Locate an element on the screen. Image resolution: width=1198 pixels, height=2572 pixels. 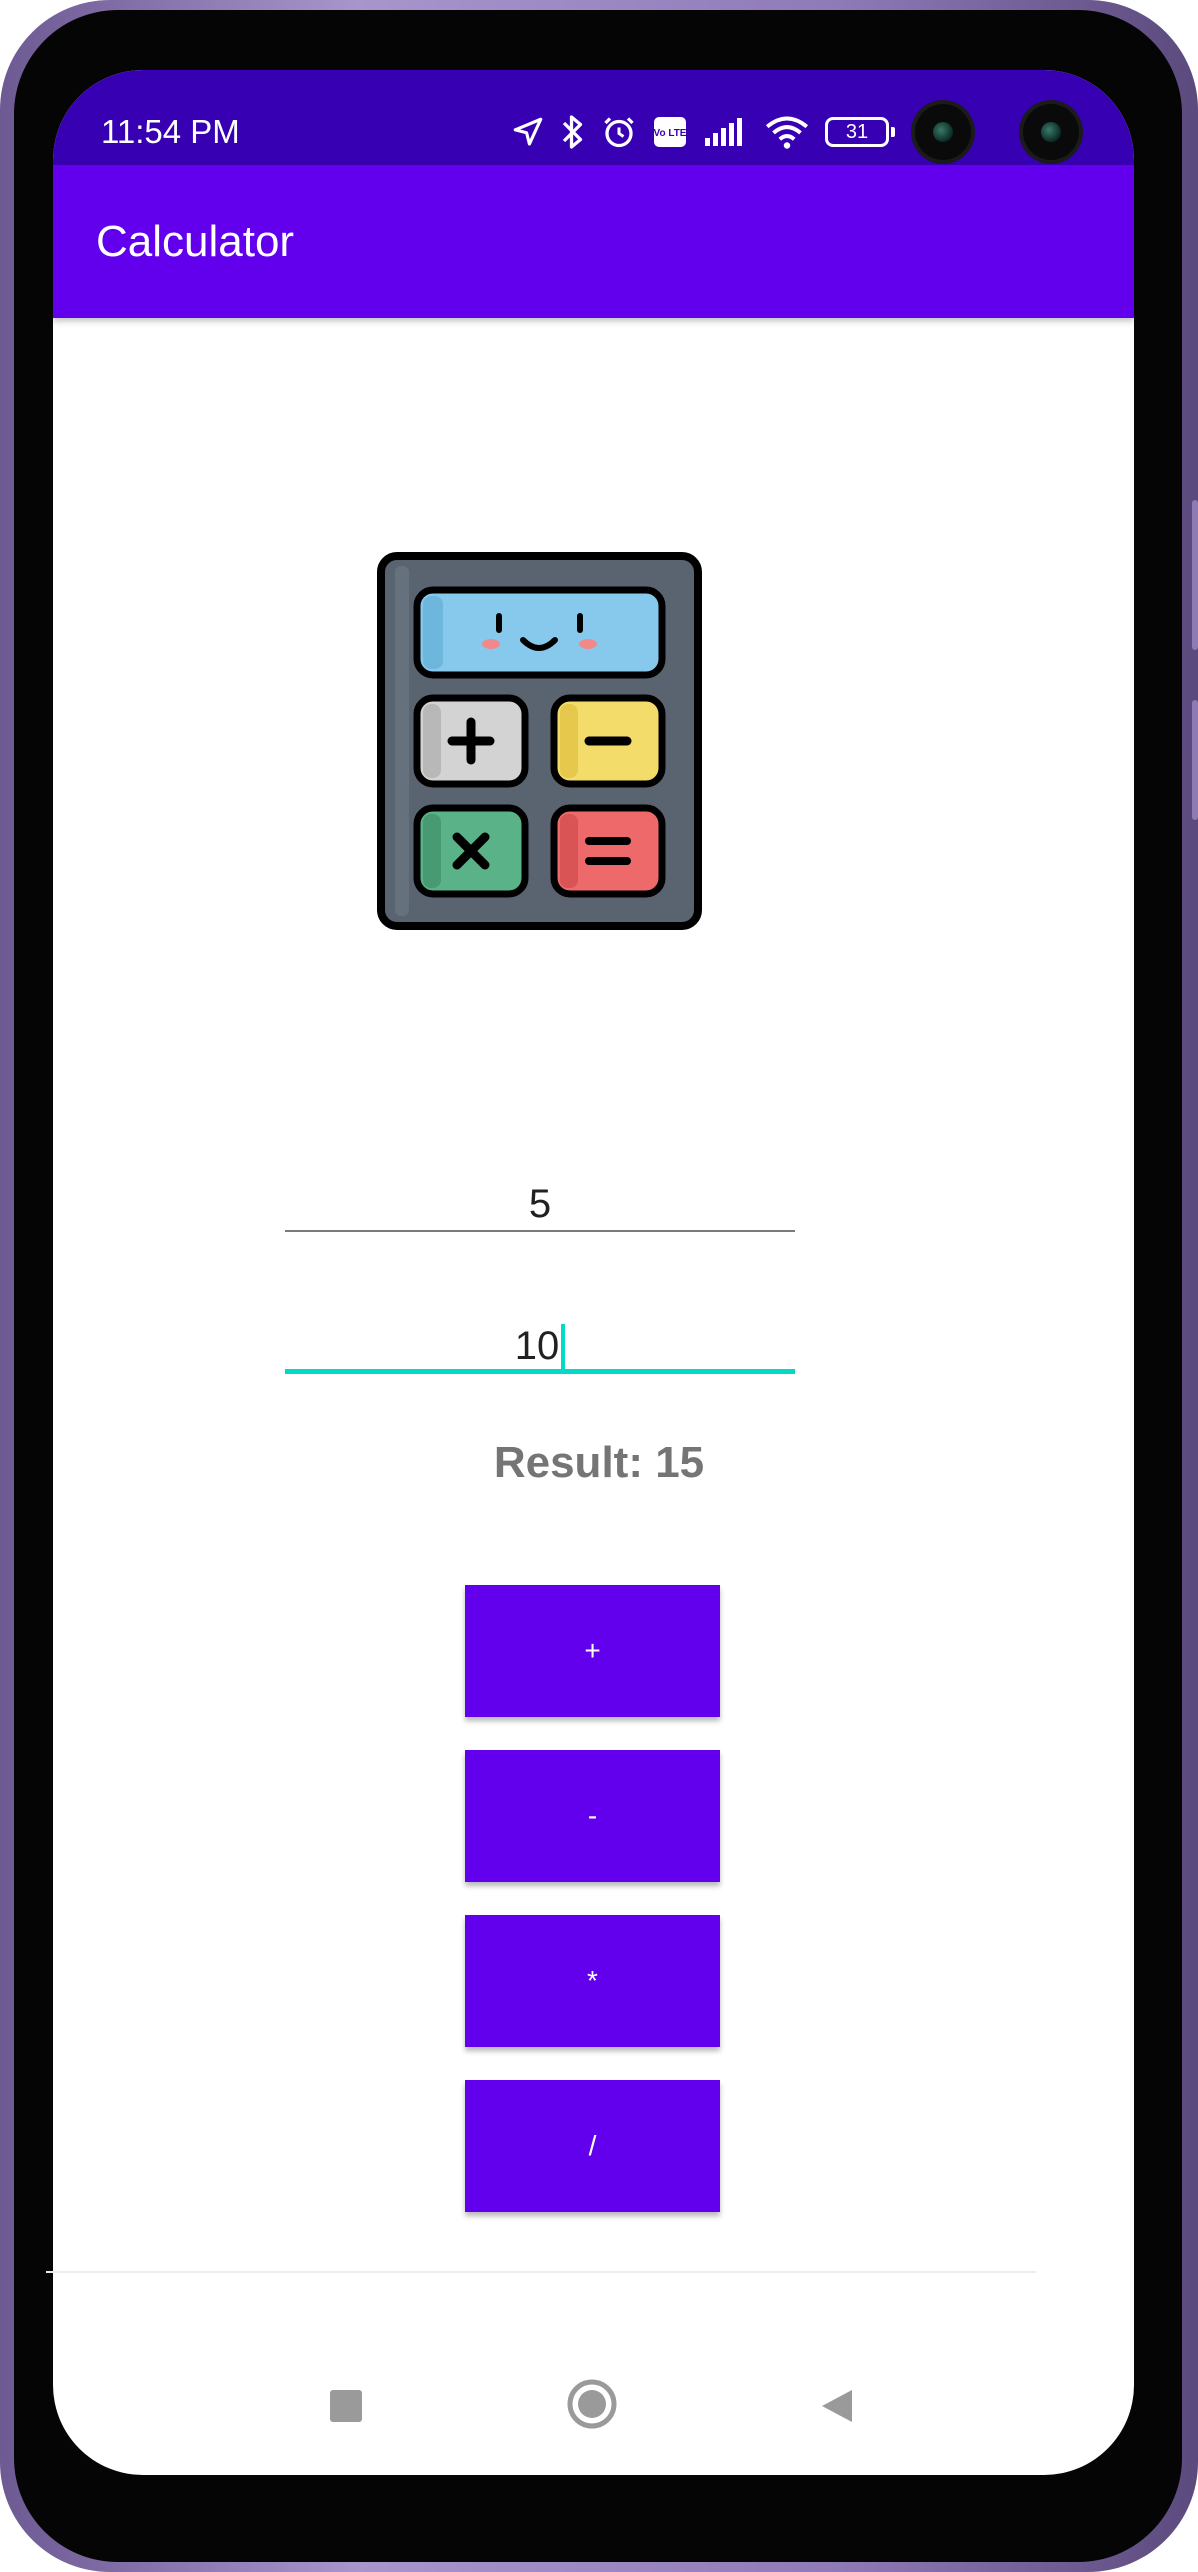
bluetooth-icon is located at coordinates (572, 132).